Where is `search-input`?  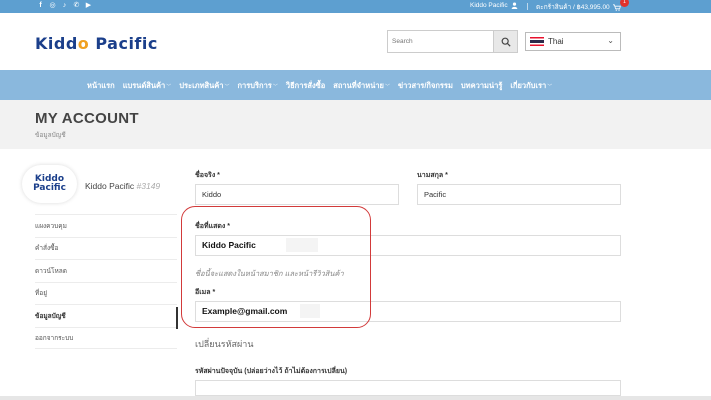 search-input is located at coordinates (441, 41).